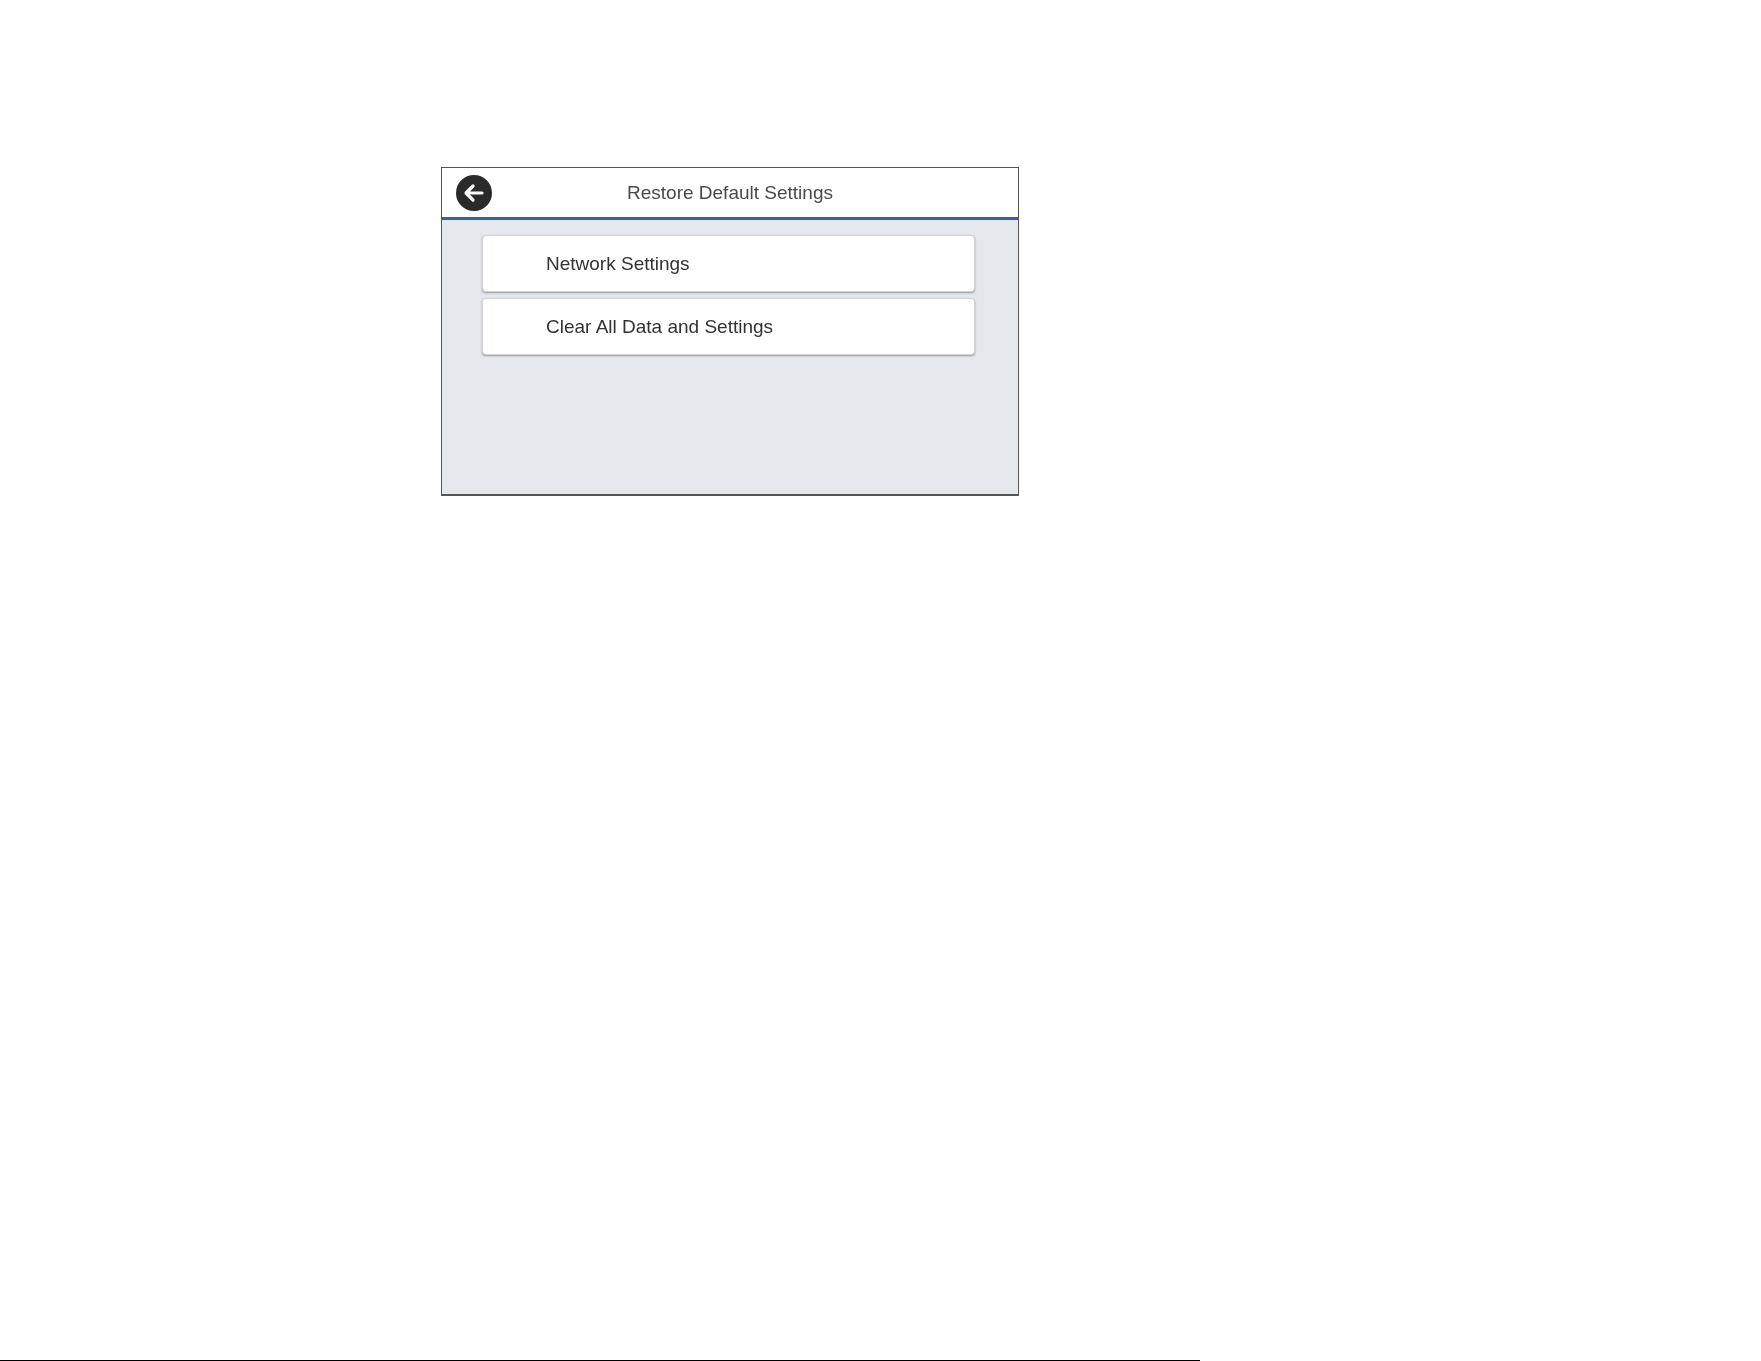 The image size is (1761, 1361). What do you see at coordinates (728, 263) in the screenshot?
I see `menu-item: Network Settings` at bounding box center [728, 263].